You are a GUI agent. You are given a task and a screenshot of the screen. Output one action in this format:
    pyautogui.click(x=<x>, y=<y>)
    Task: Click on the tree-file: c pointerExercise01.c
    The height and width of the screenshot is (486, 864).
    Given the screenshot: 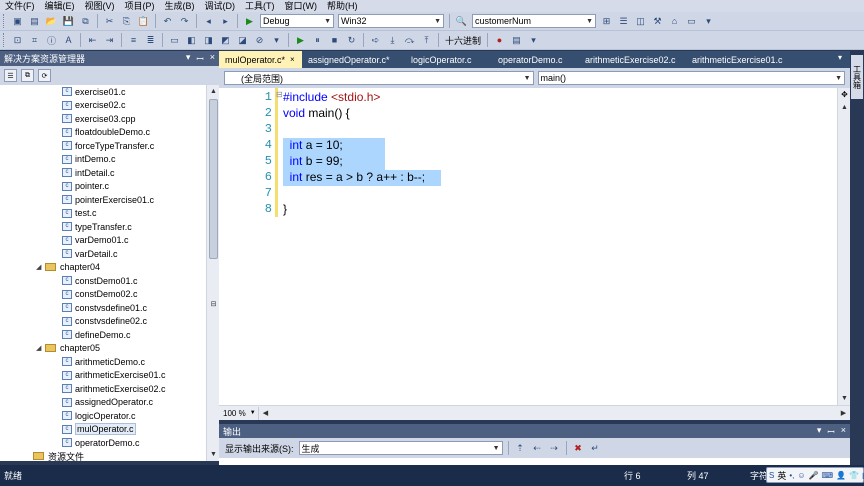 What is the action you would take?
    pyautogui.click(x=103, y=200)
    